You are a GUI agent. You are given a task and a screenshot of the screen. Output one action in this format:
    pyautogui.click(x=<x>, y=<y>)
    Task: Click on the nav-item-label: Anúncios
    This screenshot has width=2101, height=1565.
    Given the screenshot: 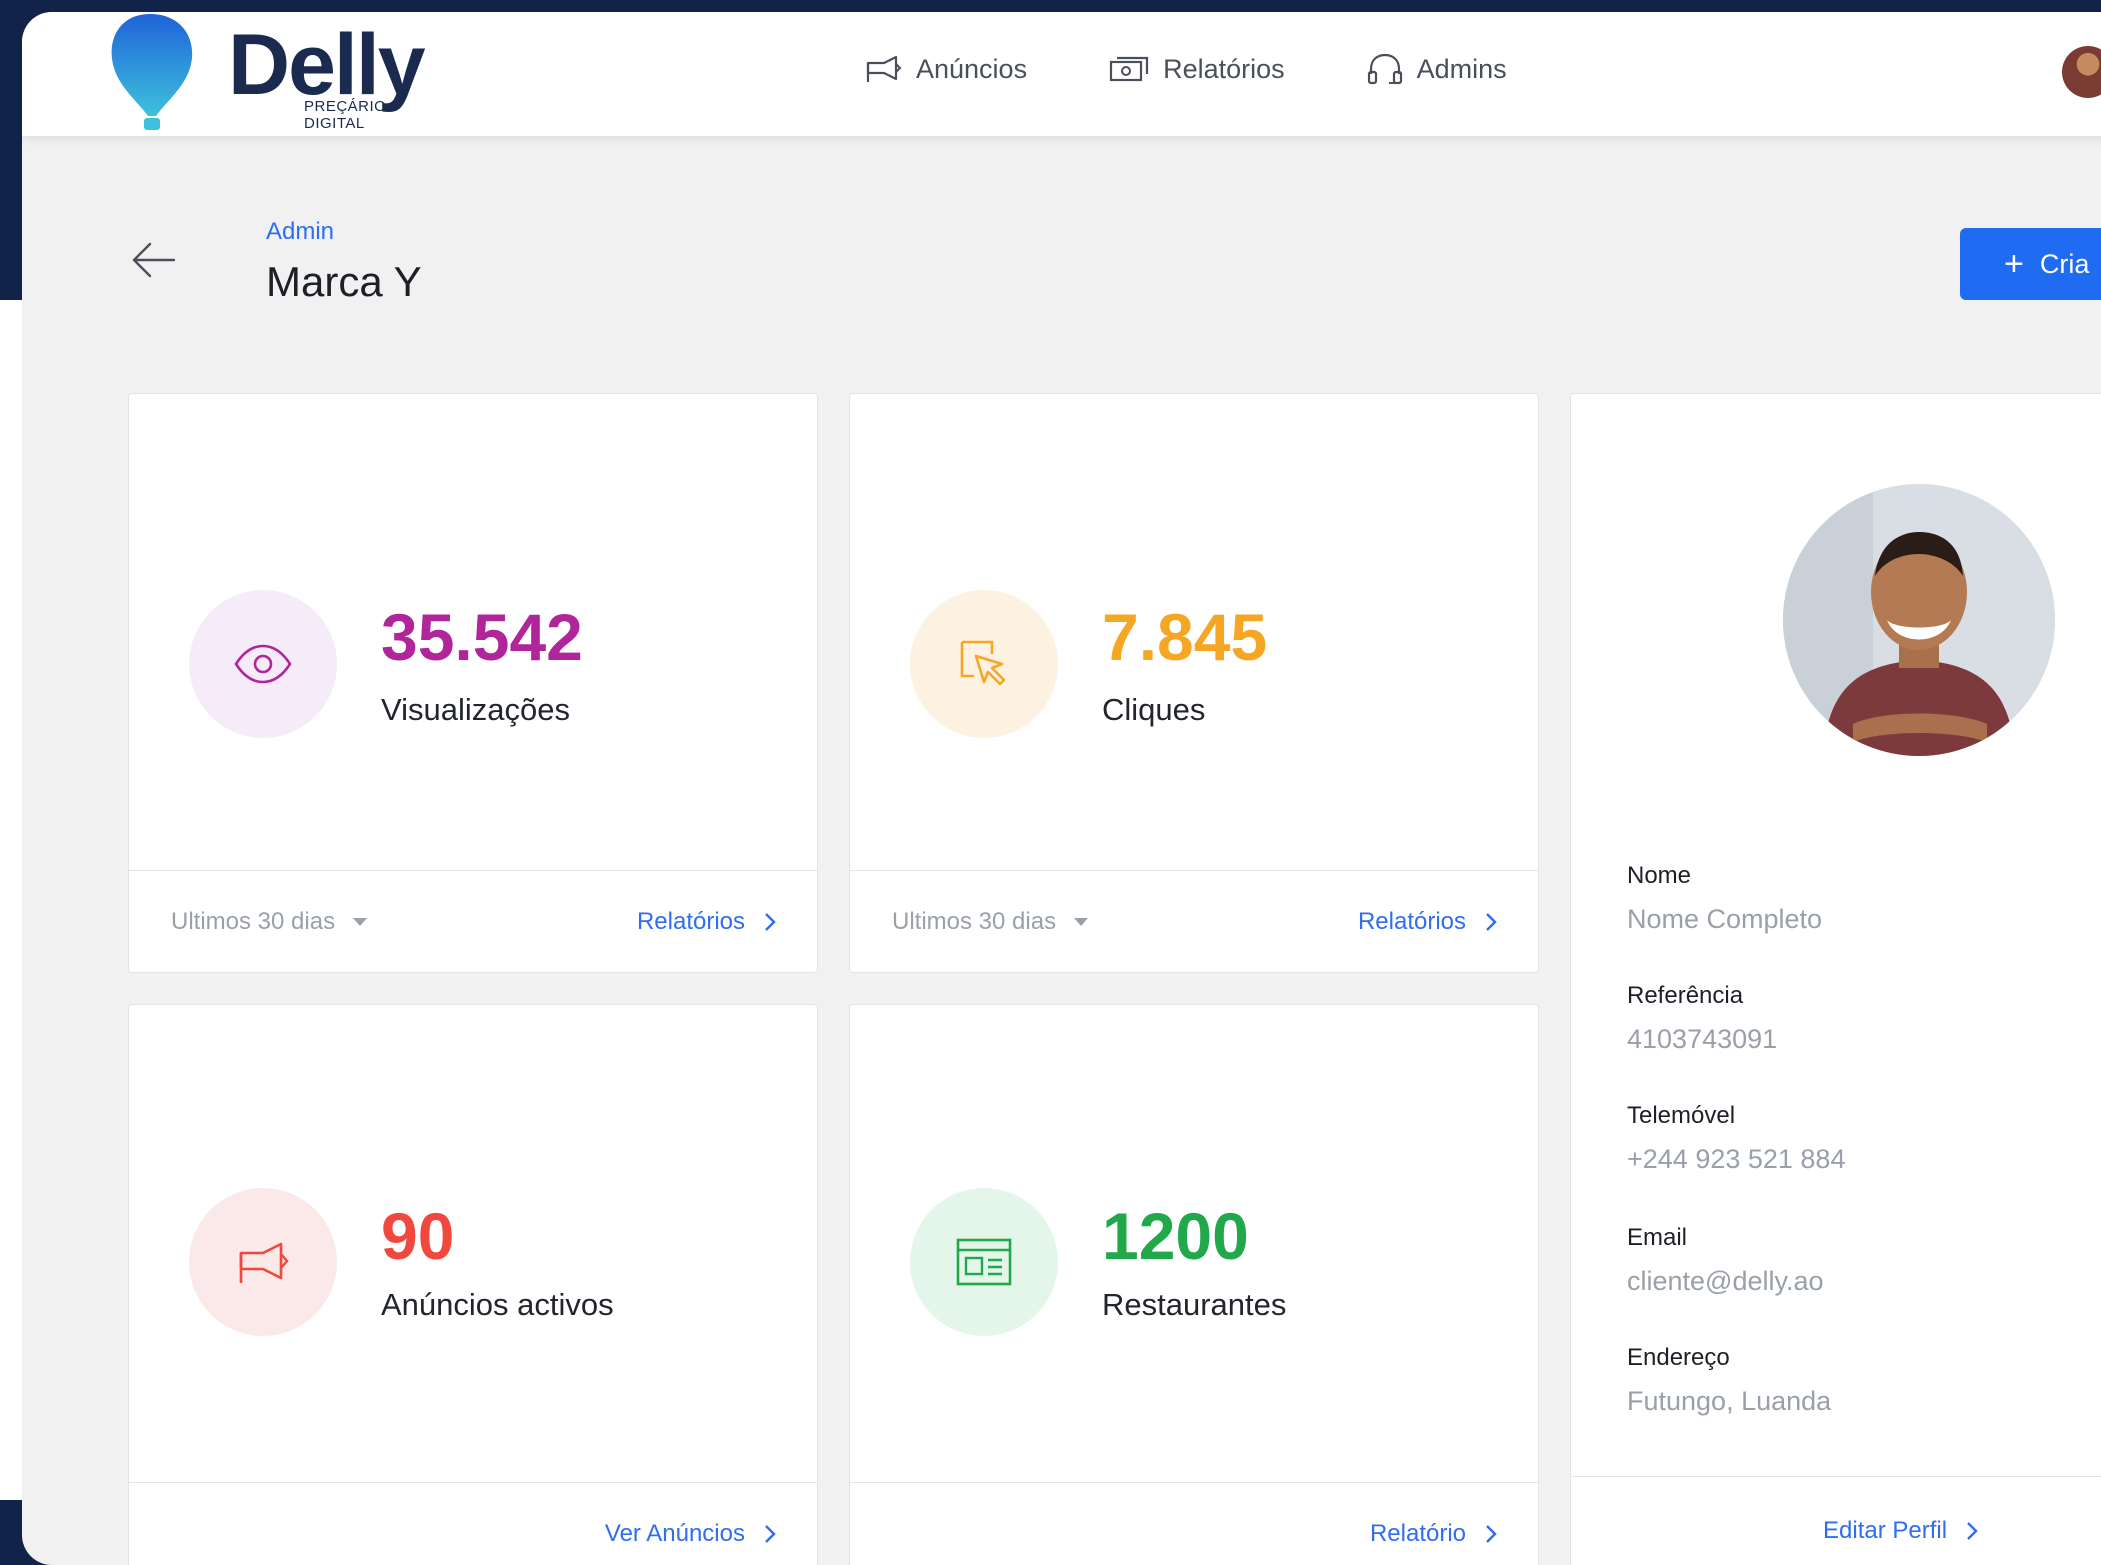 What is the action you would take?
    pyautogui.click(x=972, y=68)
    